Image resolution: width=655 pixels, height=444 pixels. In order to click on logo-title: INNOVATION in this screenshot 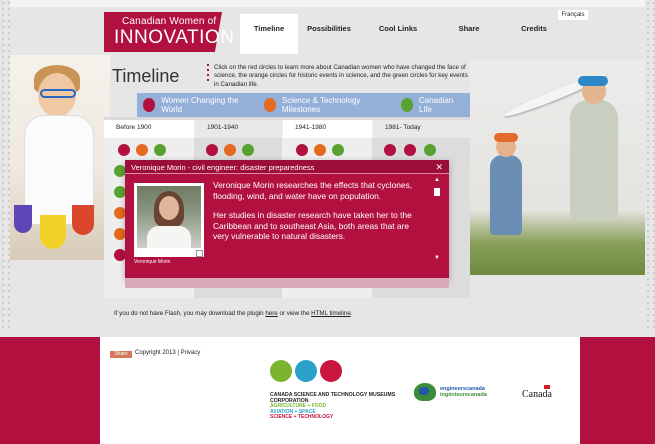, I will do `click(174, 37)`.